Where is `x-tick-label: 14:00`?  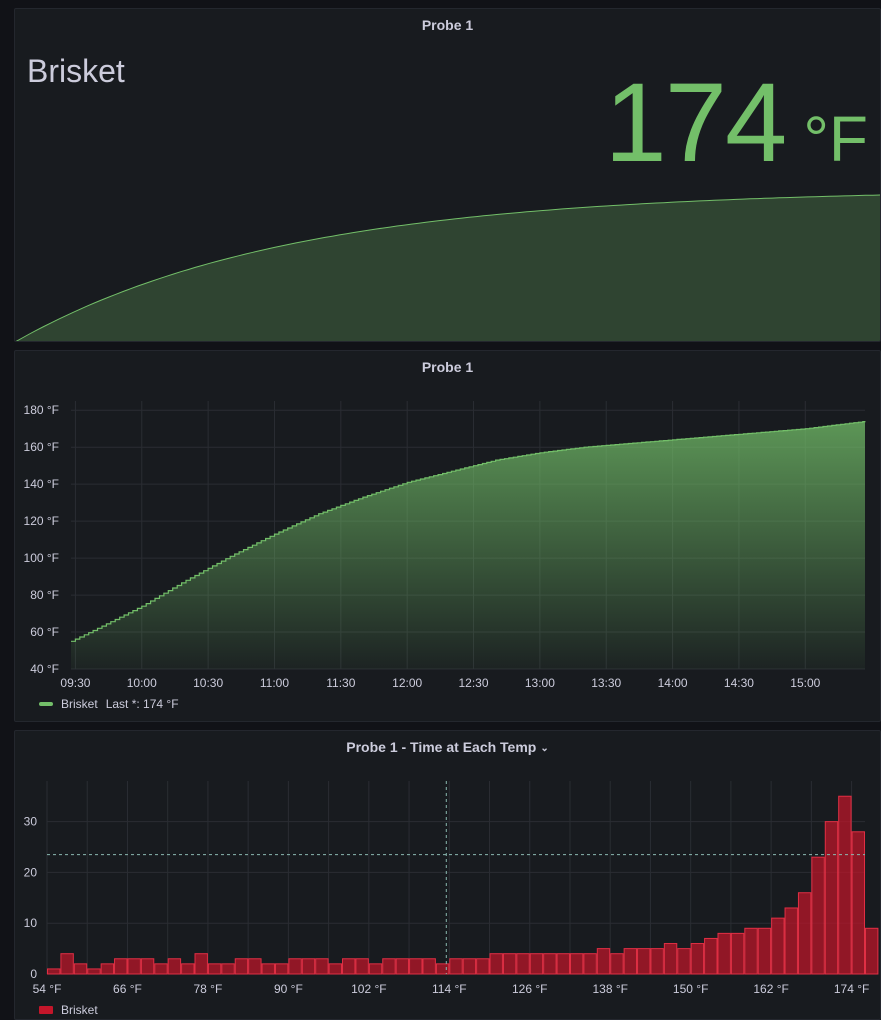 x-tick-label: 14:00 is located at coordinates (673, 683).